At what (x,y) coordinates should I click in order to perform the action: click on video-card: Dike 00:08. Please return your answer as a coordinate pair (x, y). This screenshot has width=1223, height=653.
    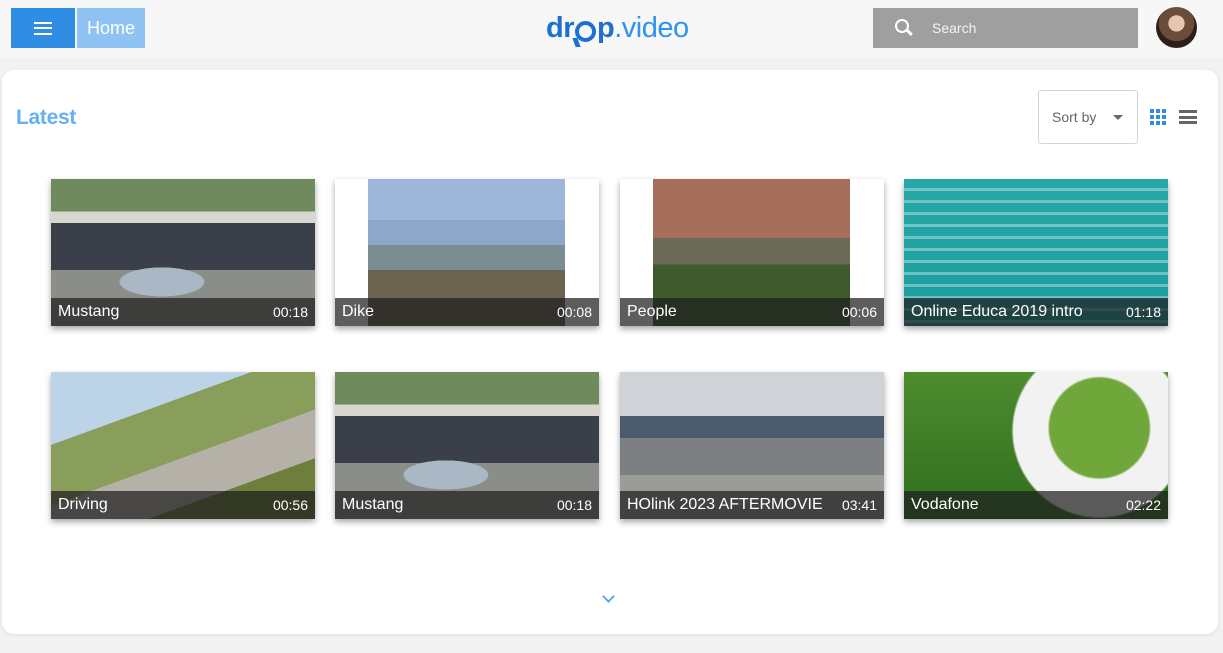
    Looking at the image, I should click on (467, 252).